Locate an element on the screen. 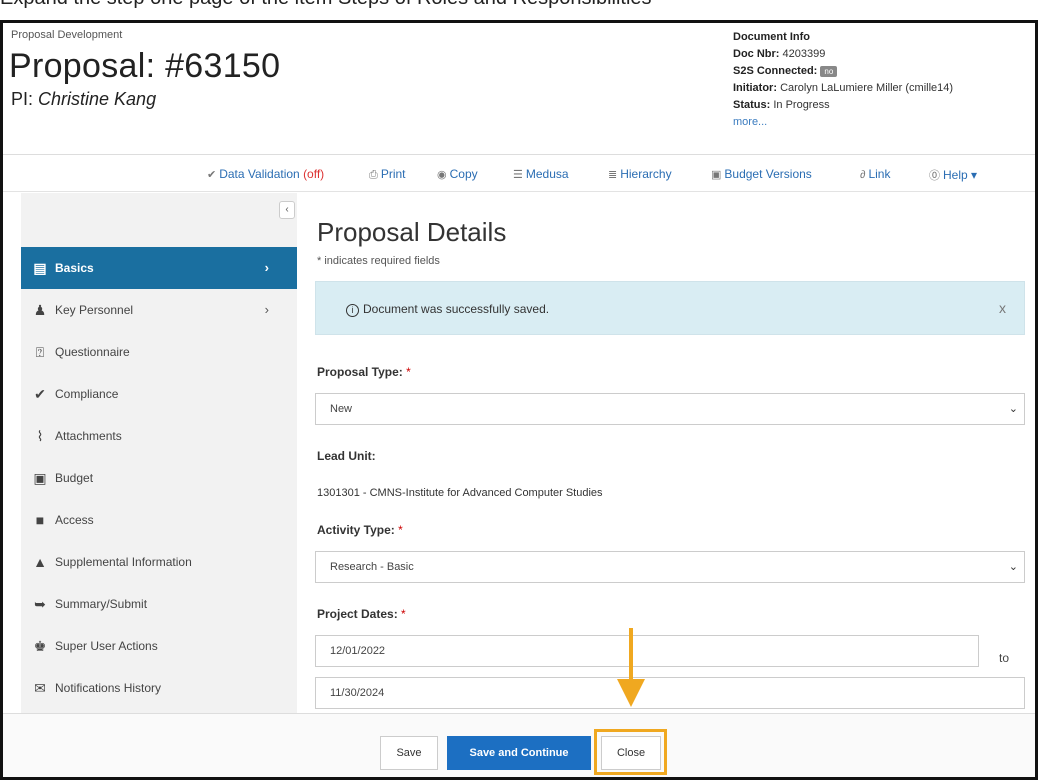  sidebar-item-label: Compliance is located at coordinates (87, 394).